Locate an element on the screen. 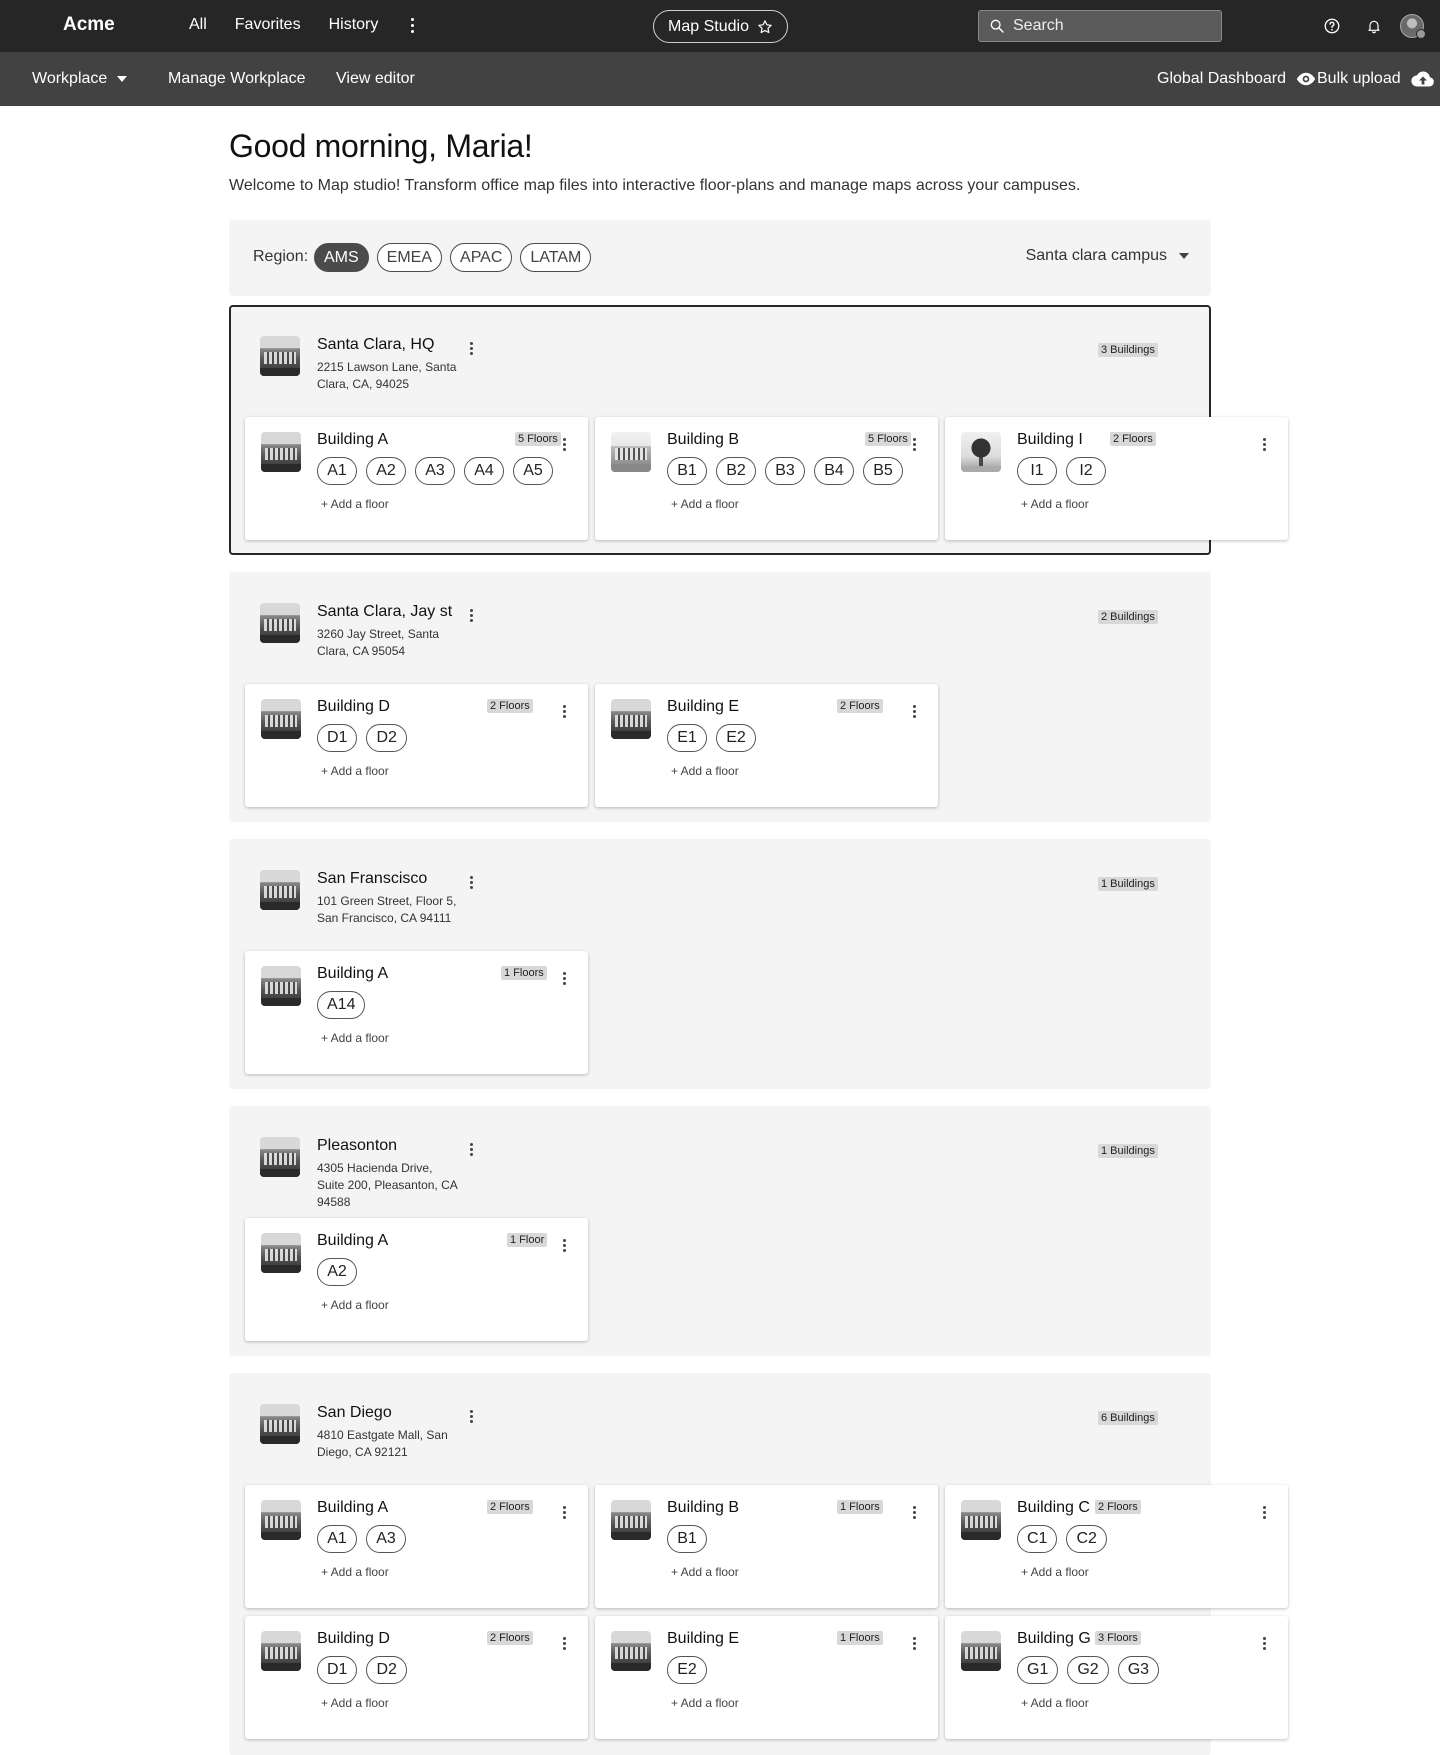 The height and width of the screenshot is (1755, 1440). bell-icon is located at coordinates (1374, 26).